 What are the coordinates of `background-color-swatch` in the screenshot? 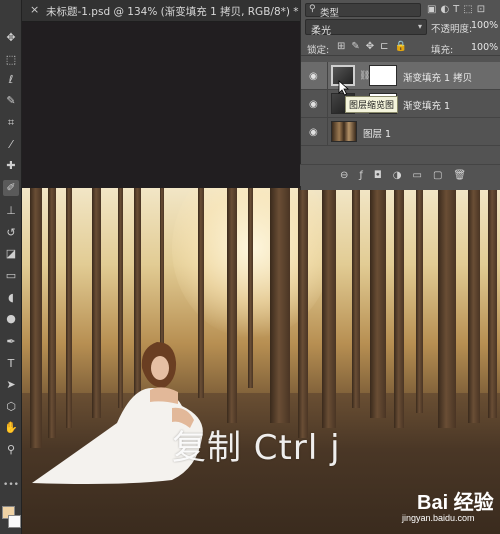 It's located at (14, 521).